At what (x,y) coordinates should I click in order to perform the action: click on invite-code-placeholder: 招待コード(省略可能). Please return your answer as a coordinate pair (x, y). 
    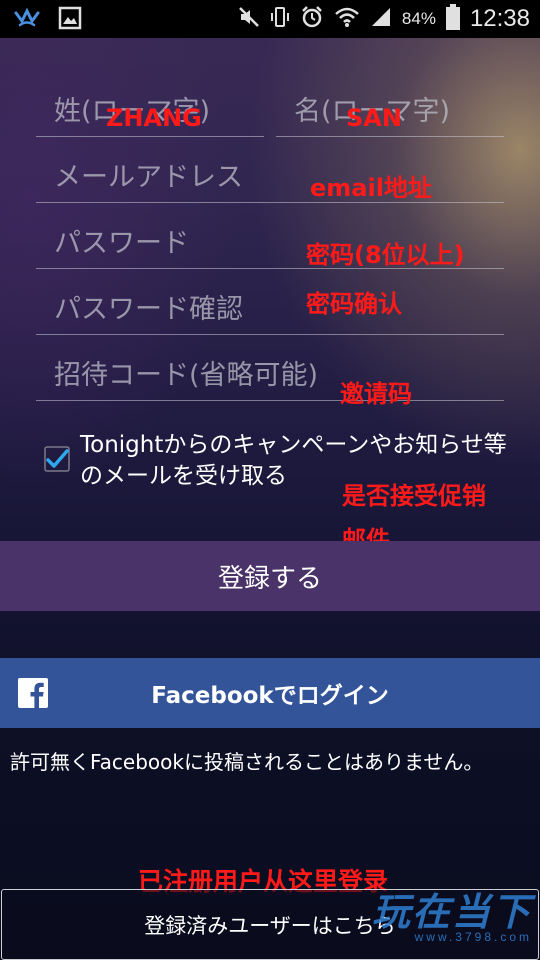
    Looking at the image, I should click on (186, 375).